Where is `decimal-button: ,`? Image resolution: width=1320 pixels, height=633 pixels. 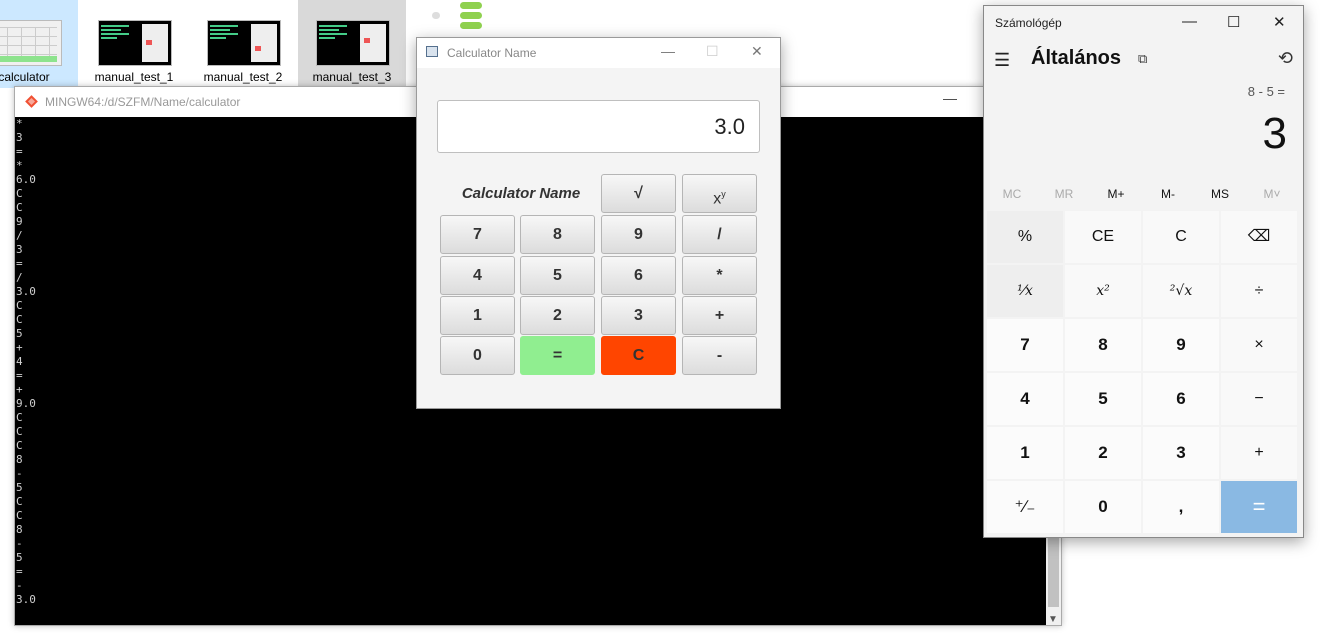
decimal-button: , is located at coordinates (1181, 507).